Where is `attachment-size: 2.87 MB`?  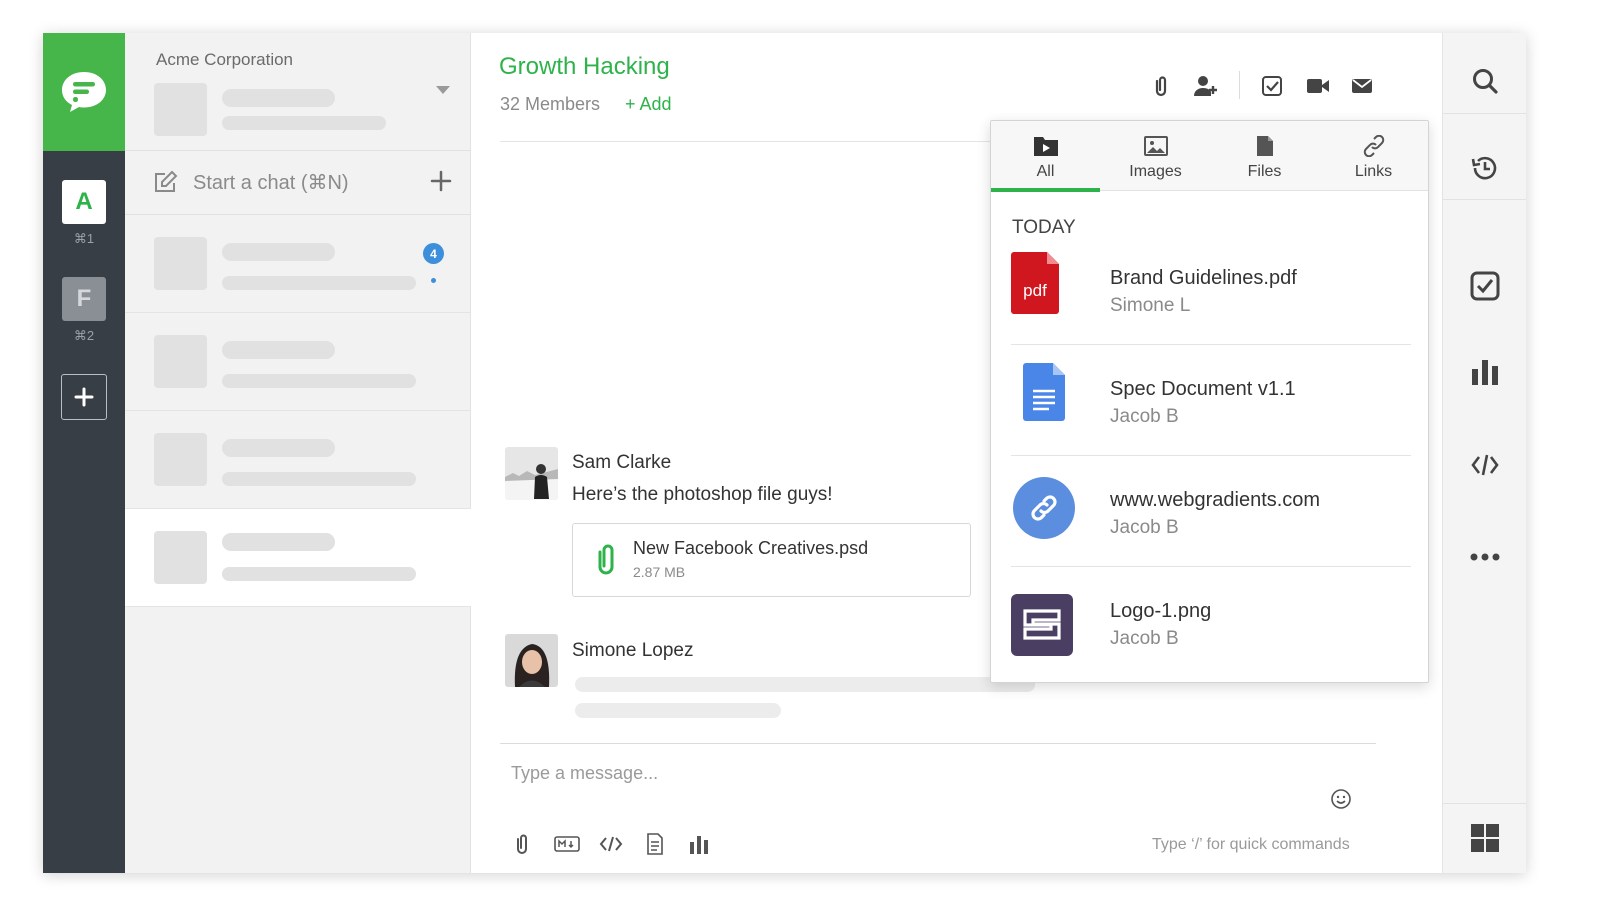 attachment-size: 2.87 MB is located at coordinates (659, 572).